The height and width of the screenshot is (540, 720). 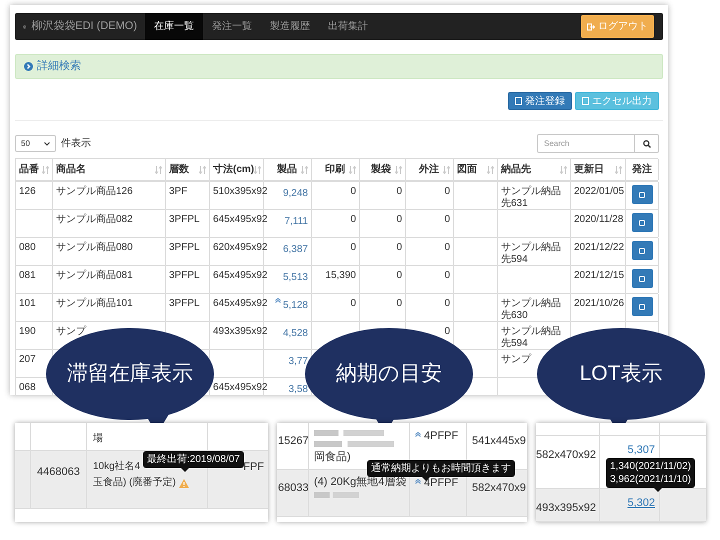 What do you see at coordinates (348, 26) in the screenshot?
I see `nav-tab: 出荷集計` at bounding box center [348, 26].